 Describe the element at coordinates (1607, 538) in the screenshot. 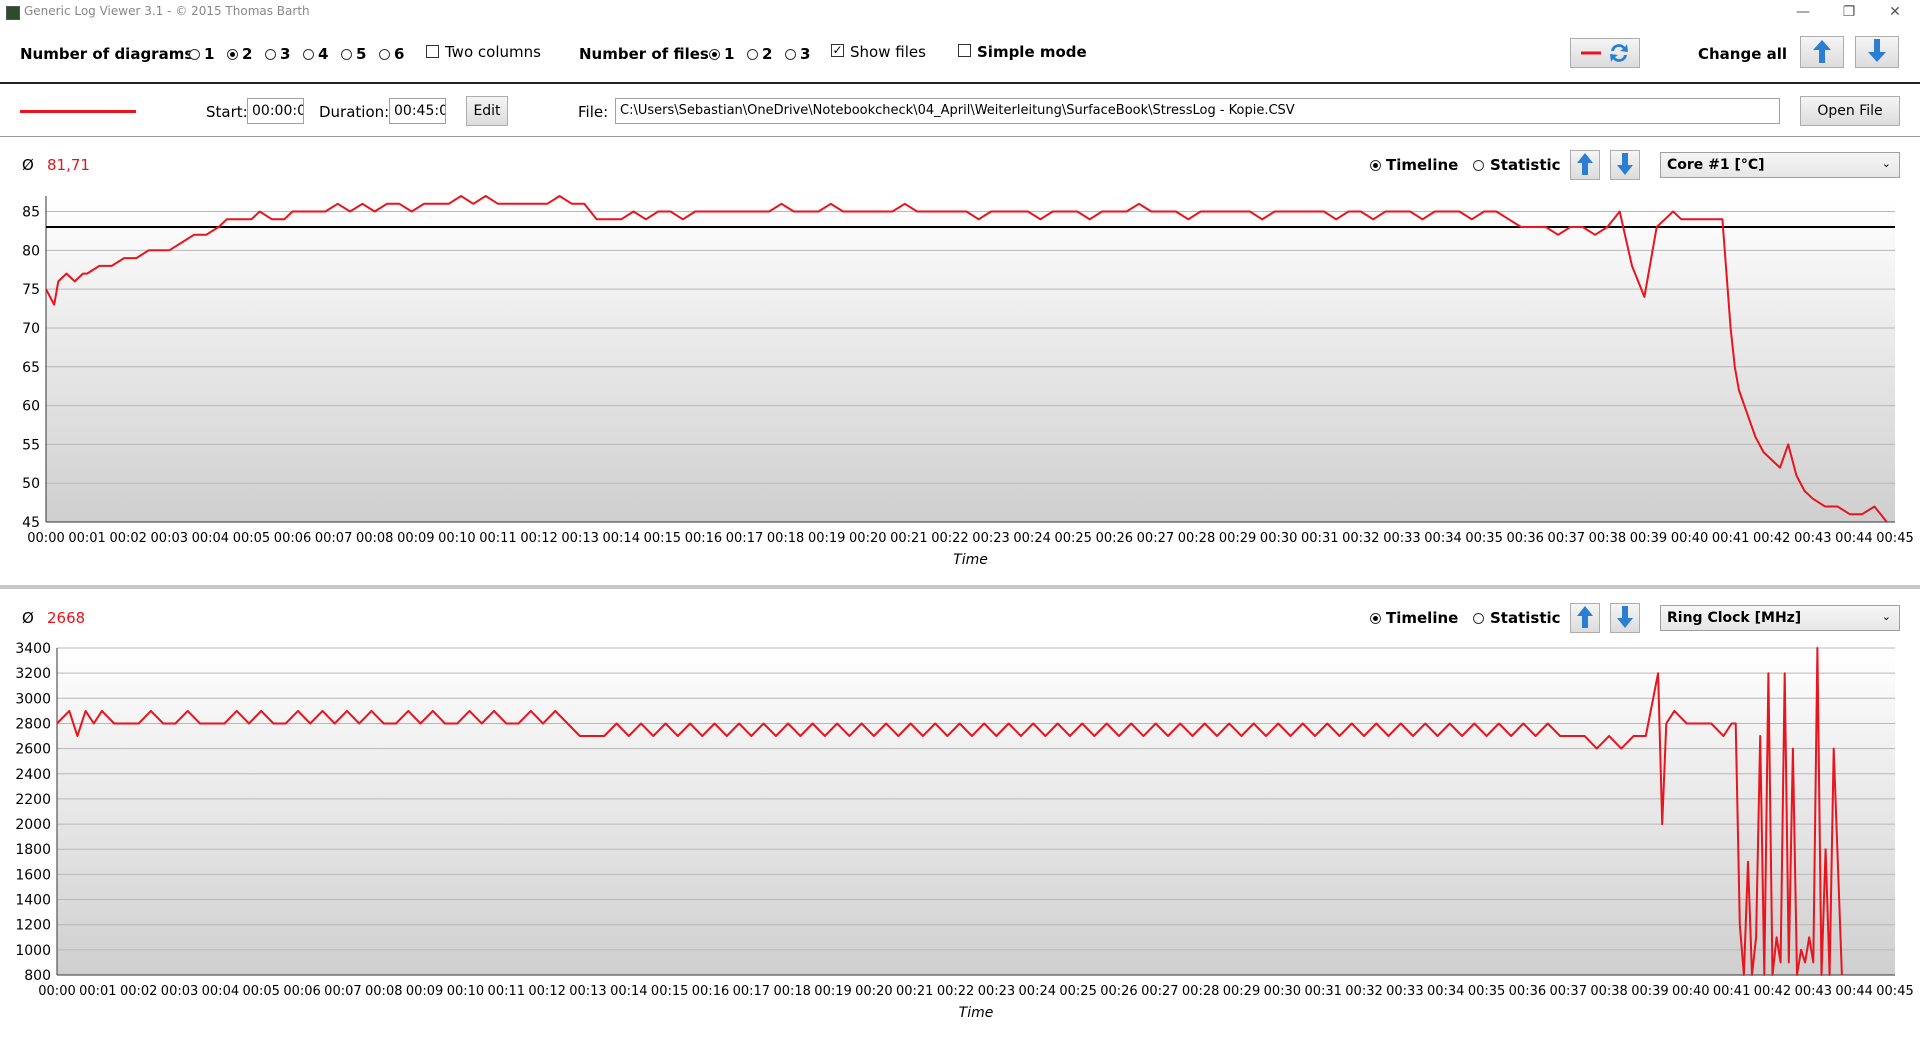

I see `x-tick-label: 00:38` at that location.